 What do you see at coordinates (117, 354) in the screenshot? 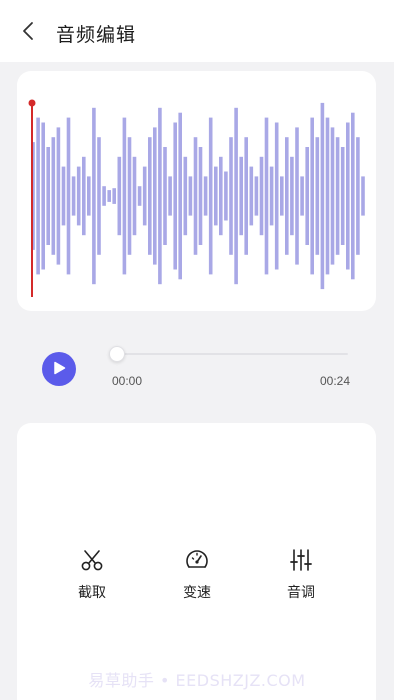
I see `progress-thumb` at bounding box center [117, 354].